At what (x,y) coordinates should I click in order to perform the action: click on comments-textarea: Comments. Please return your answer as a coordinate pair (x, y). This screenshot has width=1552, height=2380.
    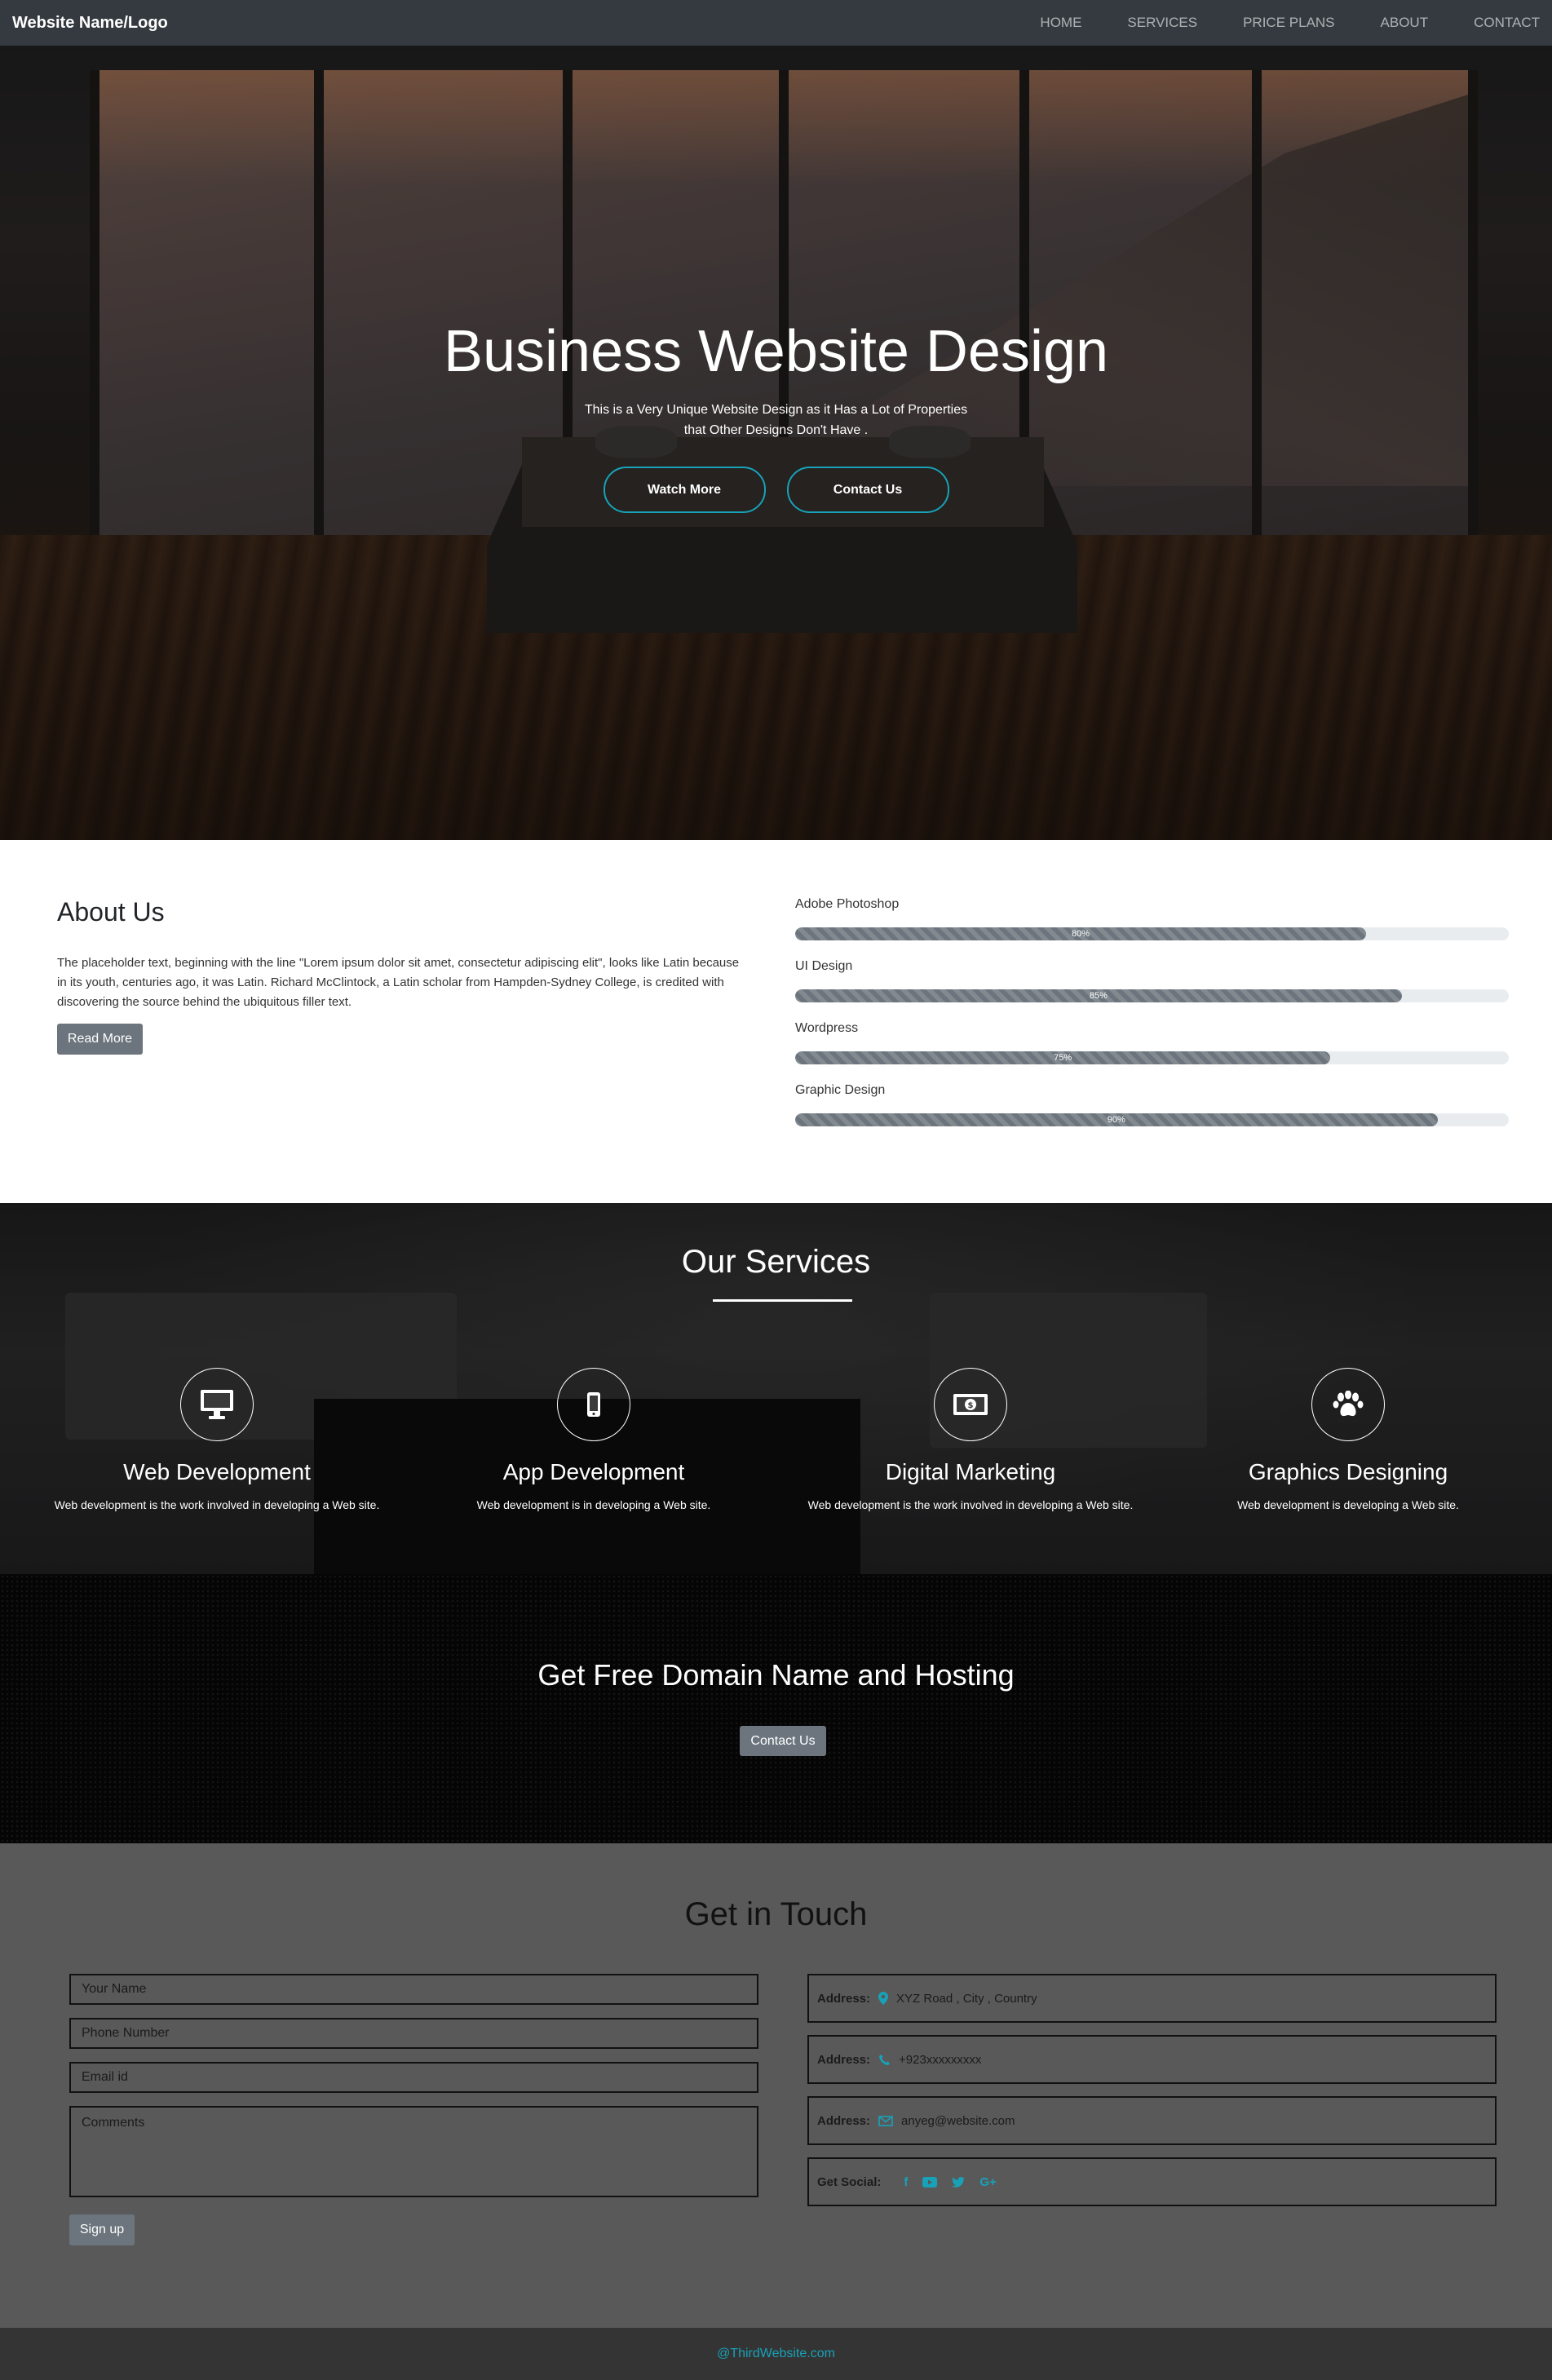
    Looking at the image, I should click on (413, 2151).